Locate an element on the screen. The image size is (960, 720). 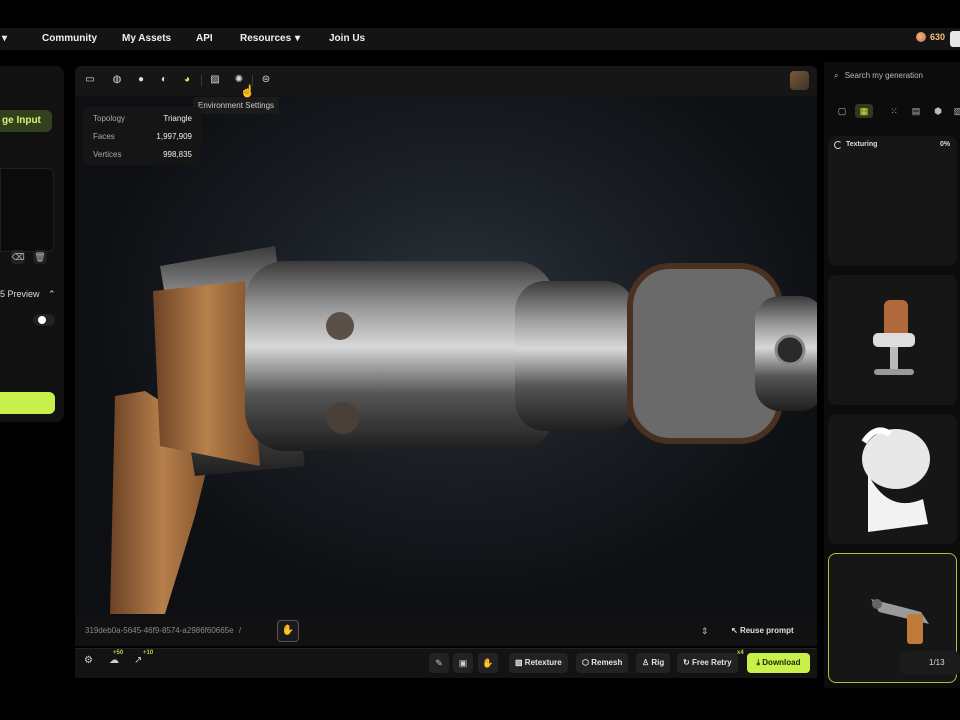
model-thumbnail is located at coordinates (799, 80).